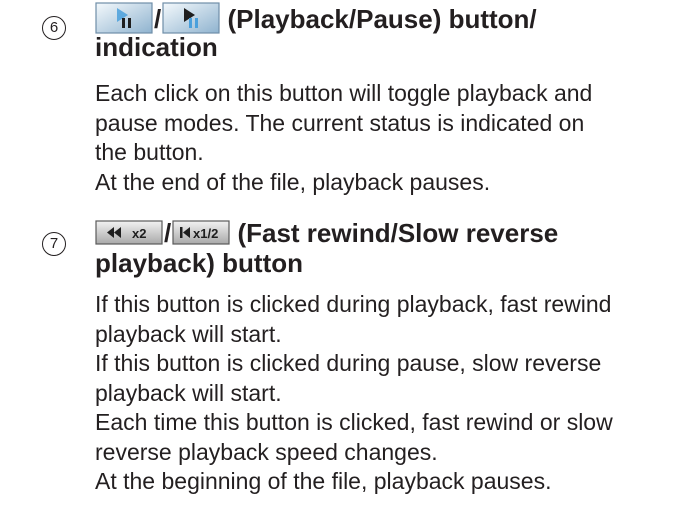  I want to click on heading-line2-fast-rewind: playback) button, so click(199, 263).